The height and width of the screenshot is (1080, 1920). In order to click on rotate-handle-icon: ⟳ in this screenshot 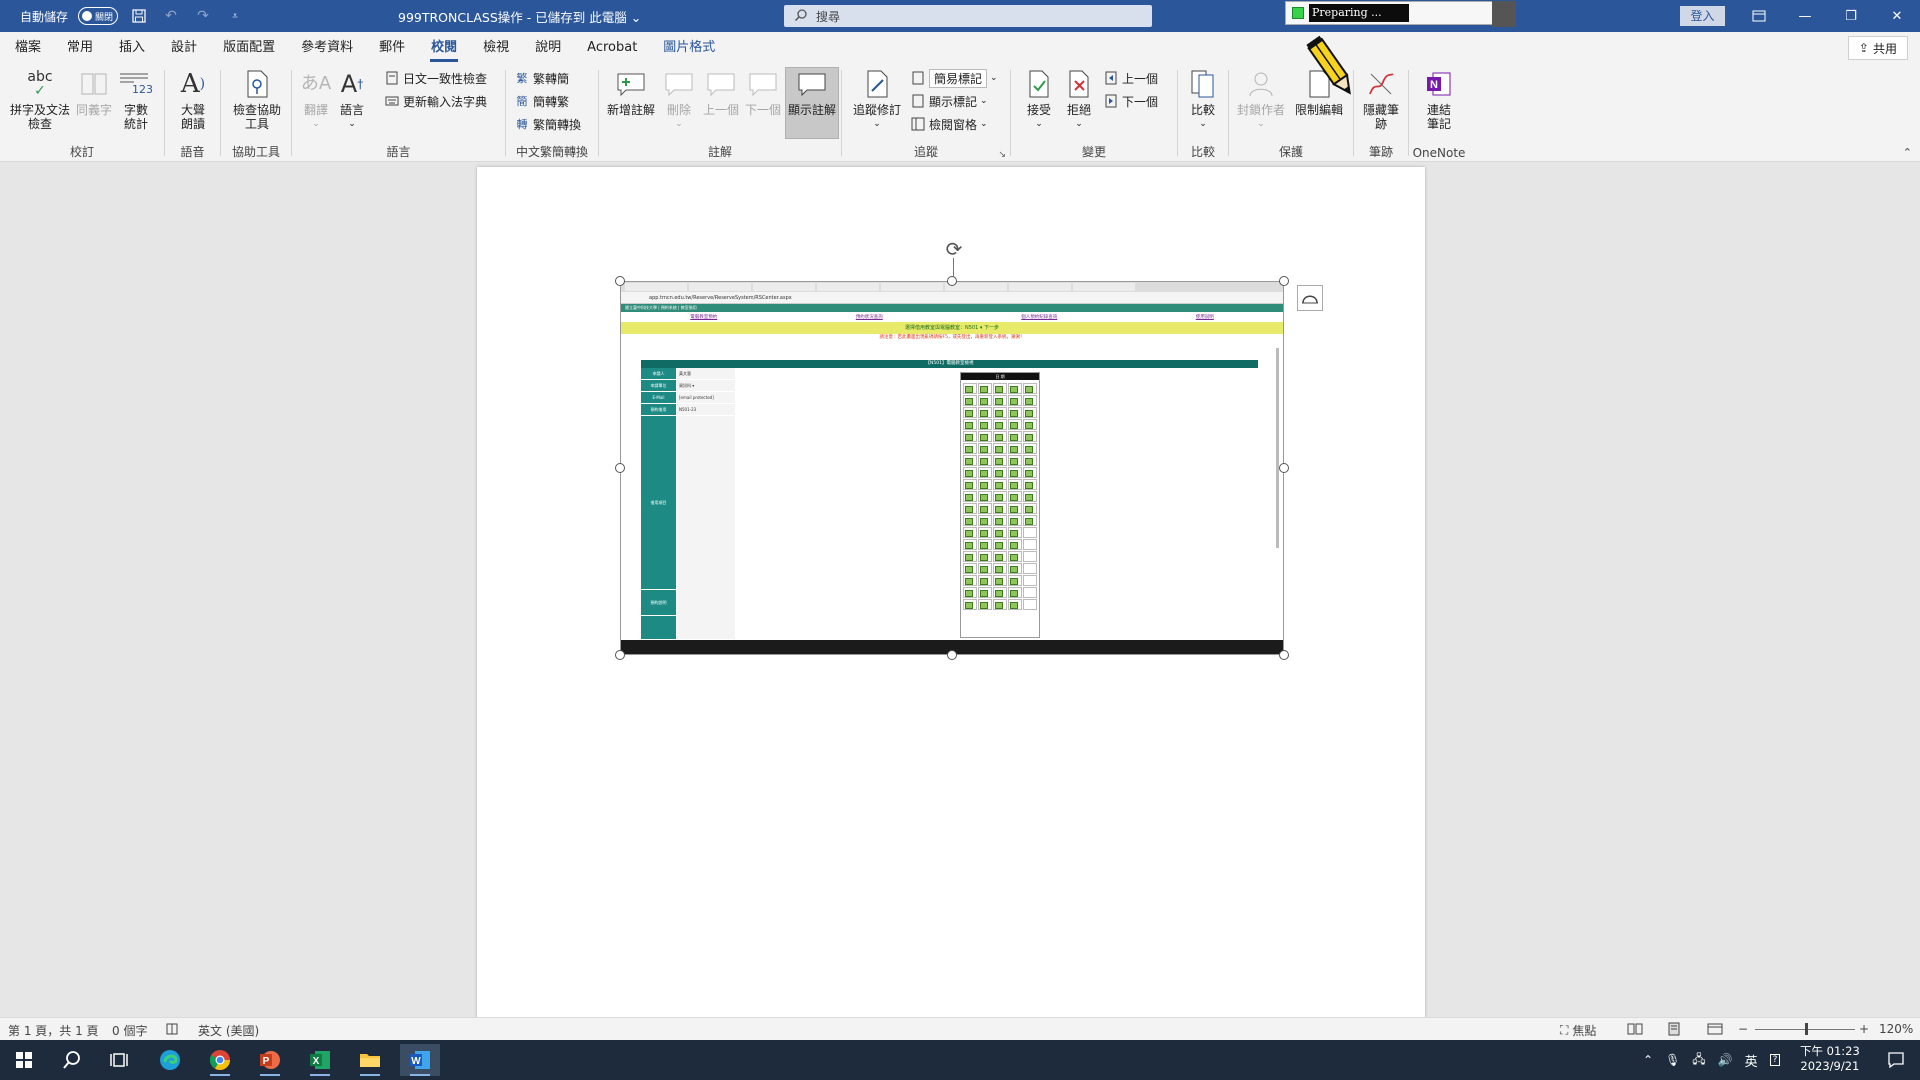, I will do `click(954, 249)`.